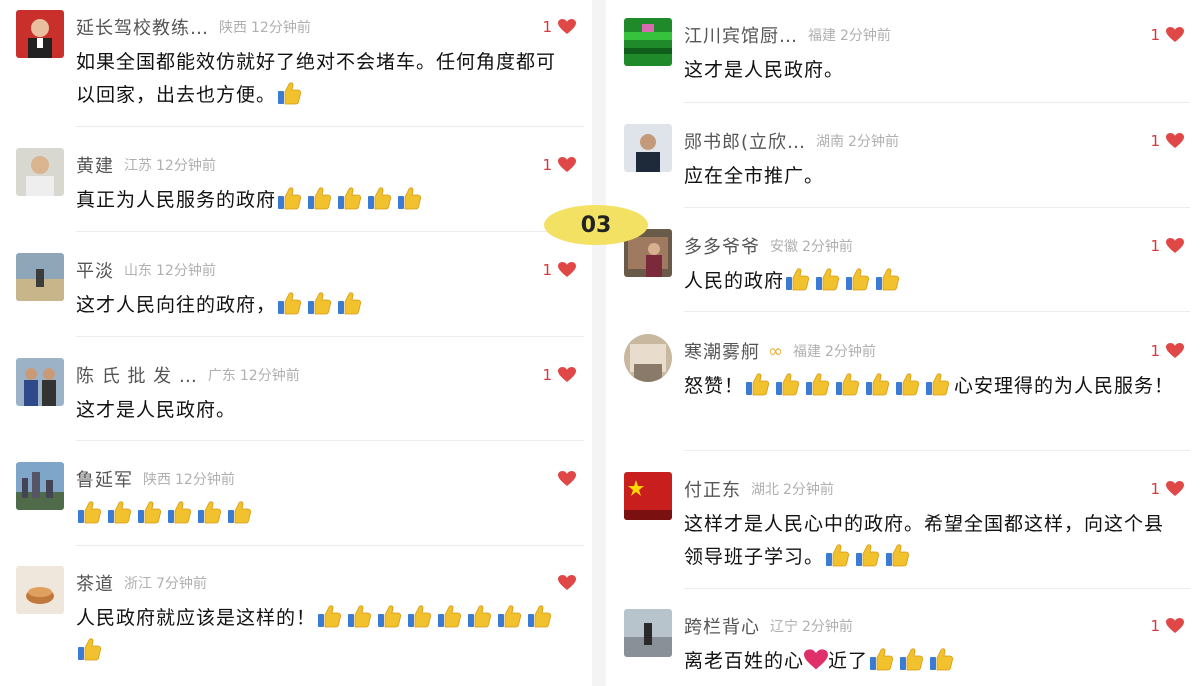  What do you see at coordinates (95, 270) in the screenshot?
I see `user-name: 平淡` at bounding box center [95, 270].